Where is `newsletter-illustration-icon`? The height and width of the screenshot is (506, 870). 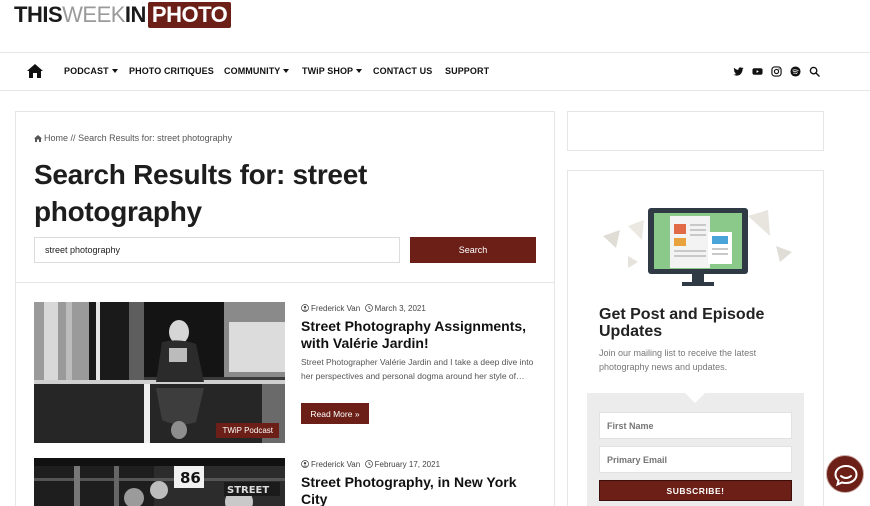
newsletter-illustration-icon is located at coordinates (697, 247).